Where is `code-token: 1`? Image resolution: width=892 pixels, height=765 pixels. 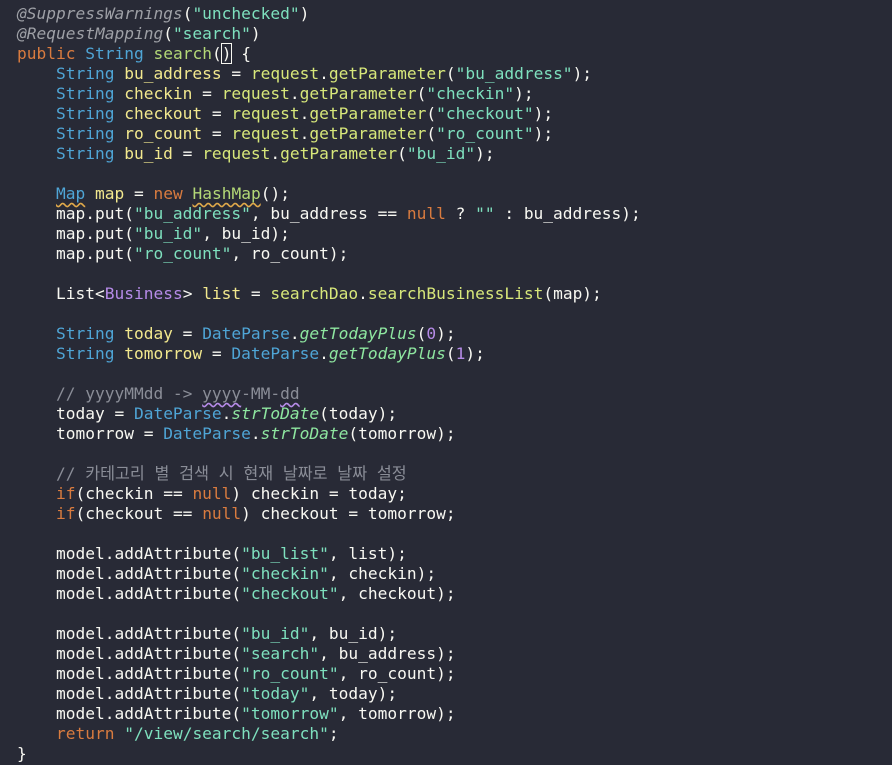 code-token: 1 is located at coordinates (460, 353).